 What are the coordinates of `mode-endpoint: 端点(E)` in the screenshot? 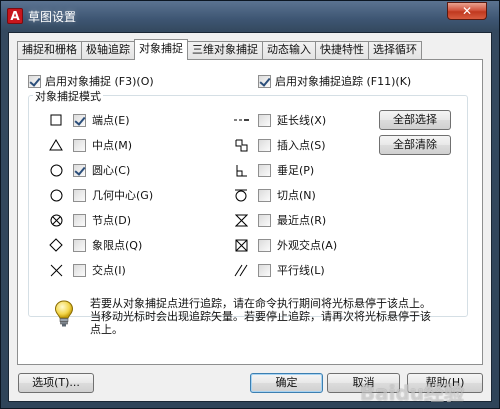 It's located at (89, 120).